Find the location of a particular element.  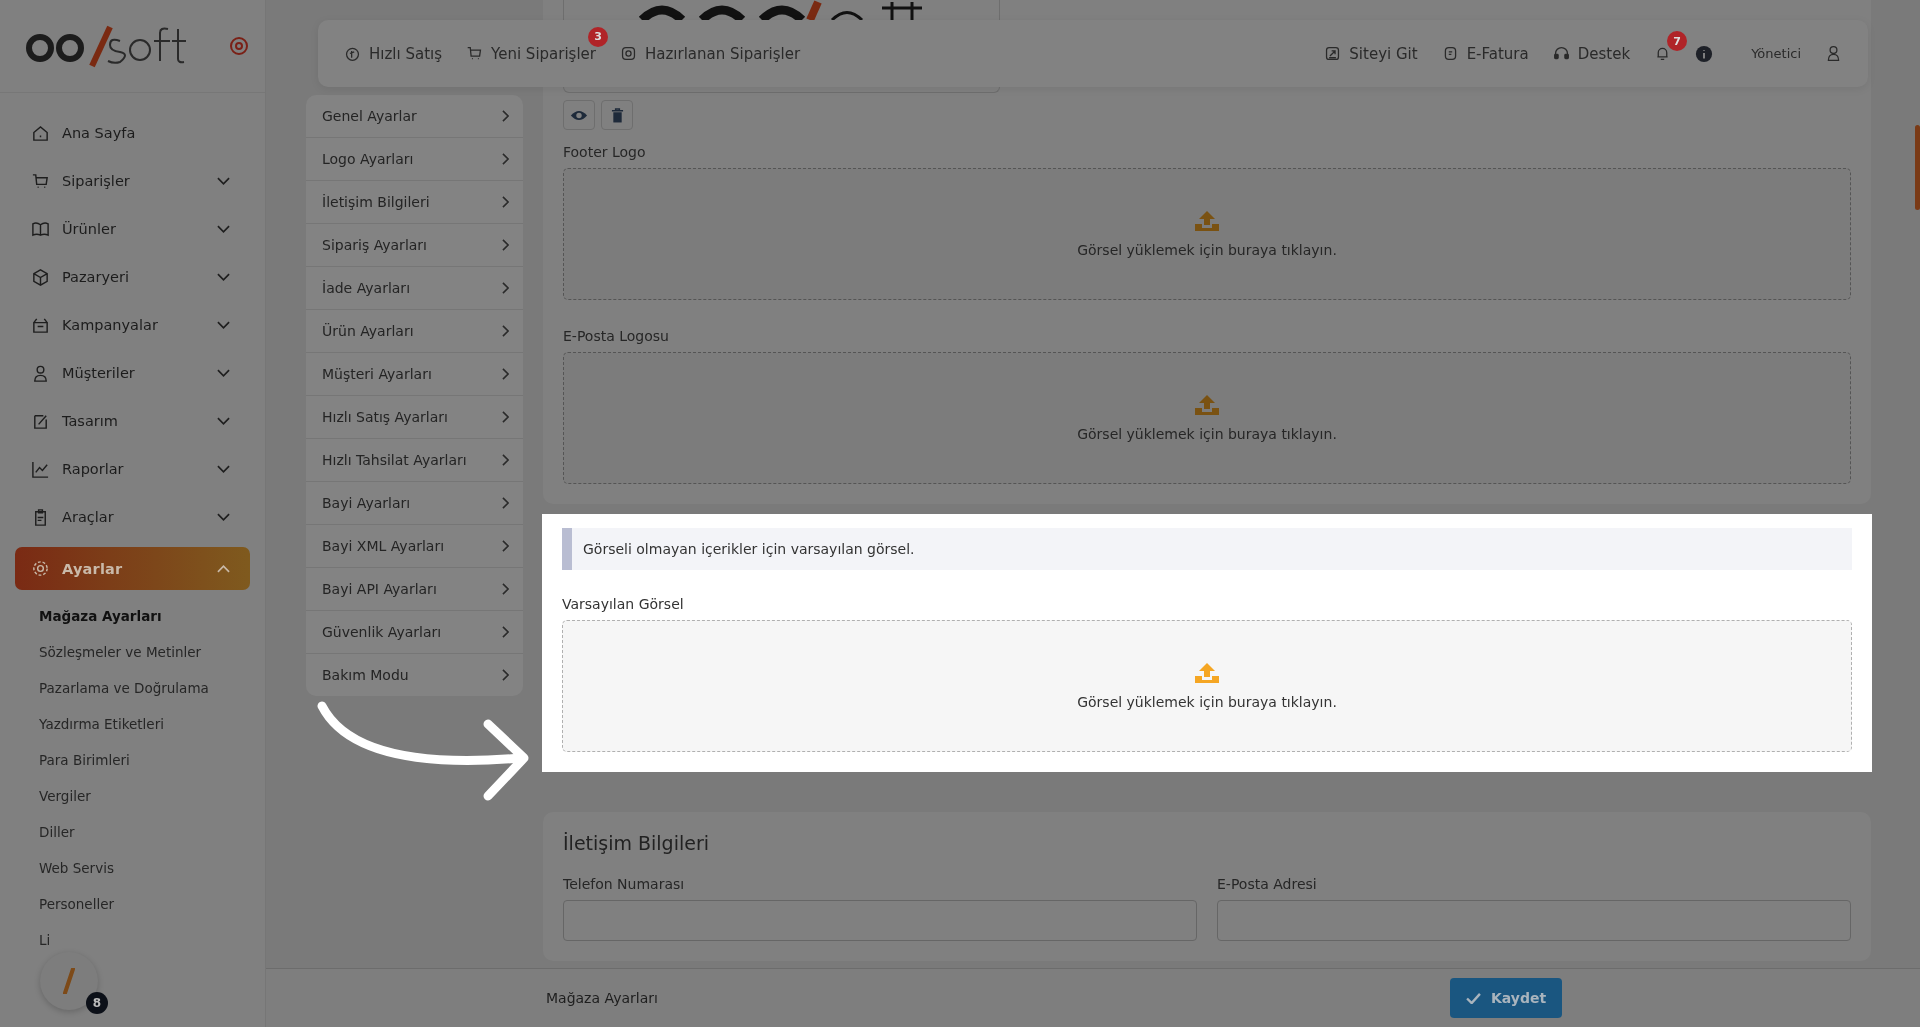

submenu-item: Li is located at coordinates (152, 940).